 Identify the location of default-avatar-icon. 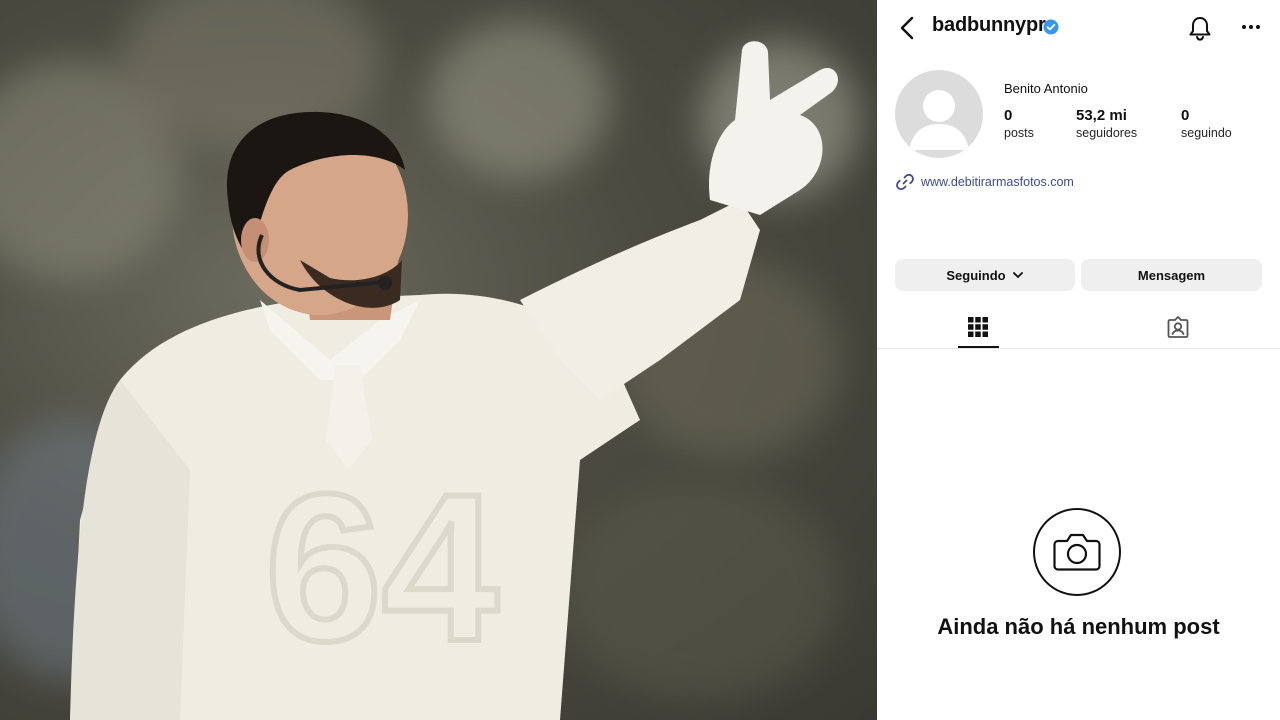
(939, 120).